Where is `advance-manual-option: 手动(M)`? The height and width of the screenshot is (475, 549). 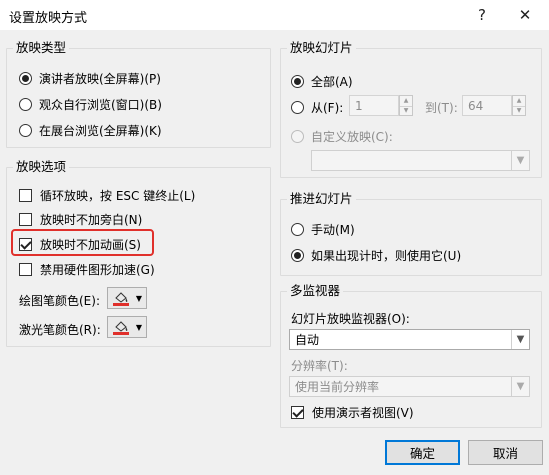 advance-manual-option: 手动(M) is located at coordinates (323, 229).